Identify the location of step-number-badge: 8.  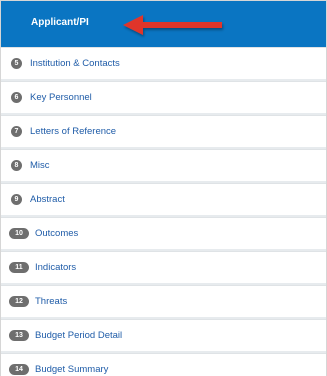
(16, 165).